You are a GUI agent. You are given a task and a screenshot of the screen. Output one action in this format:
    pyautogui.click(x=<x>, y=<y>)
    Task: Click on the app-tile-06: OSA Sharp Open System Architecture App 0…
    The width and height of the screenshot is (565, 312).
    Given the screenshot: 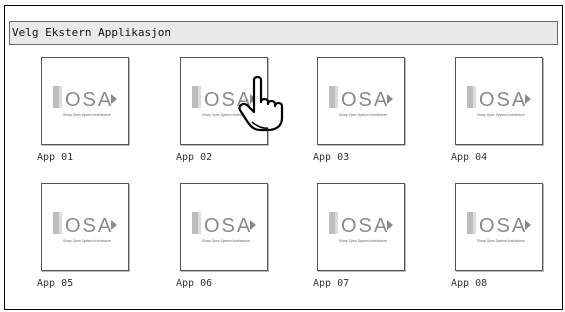 What is the action you would take?
    pyautogui.click(x=226, y=241)
    